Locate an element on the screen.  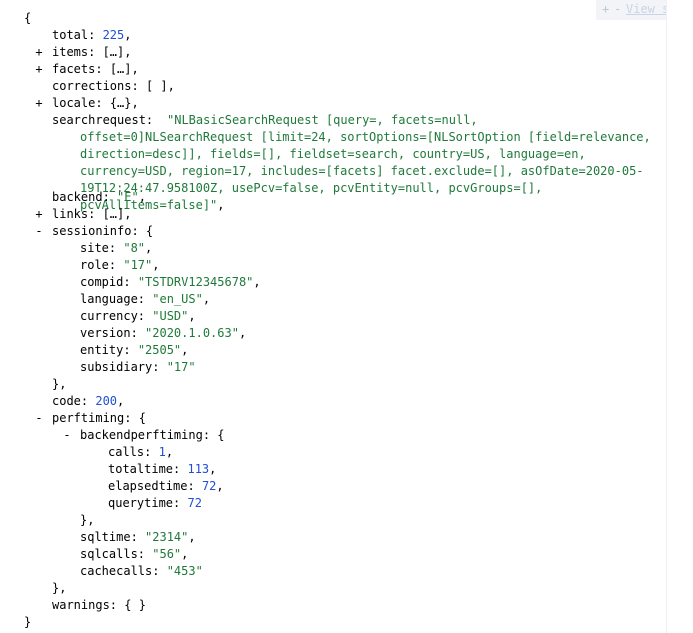
calls-row: calls: 1, is located at coordinates (141, 452).